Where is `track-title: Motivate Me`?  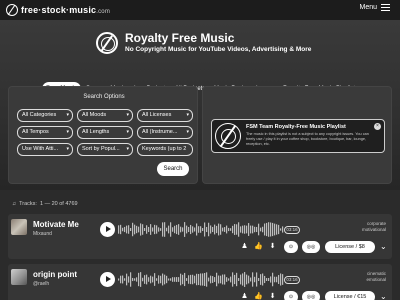
track-title: Motivate Me is located at coordinates (56, 224).